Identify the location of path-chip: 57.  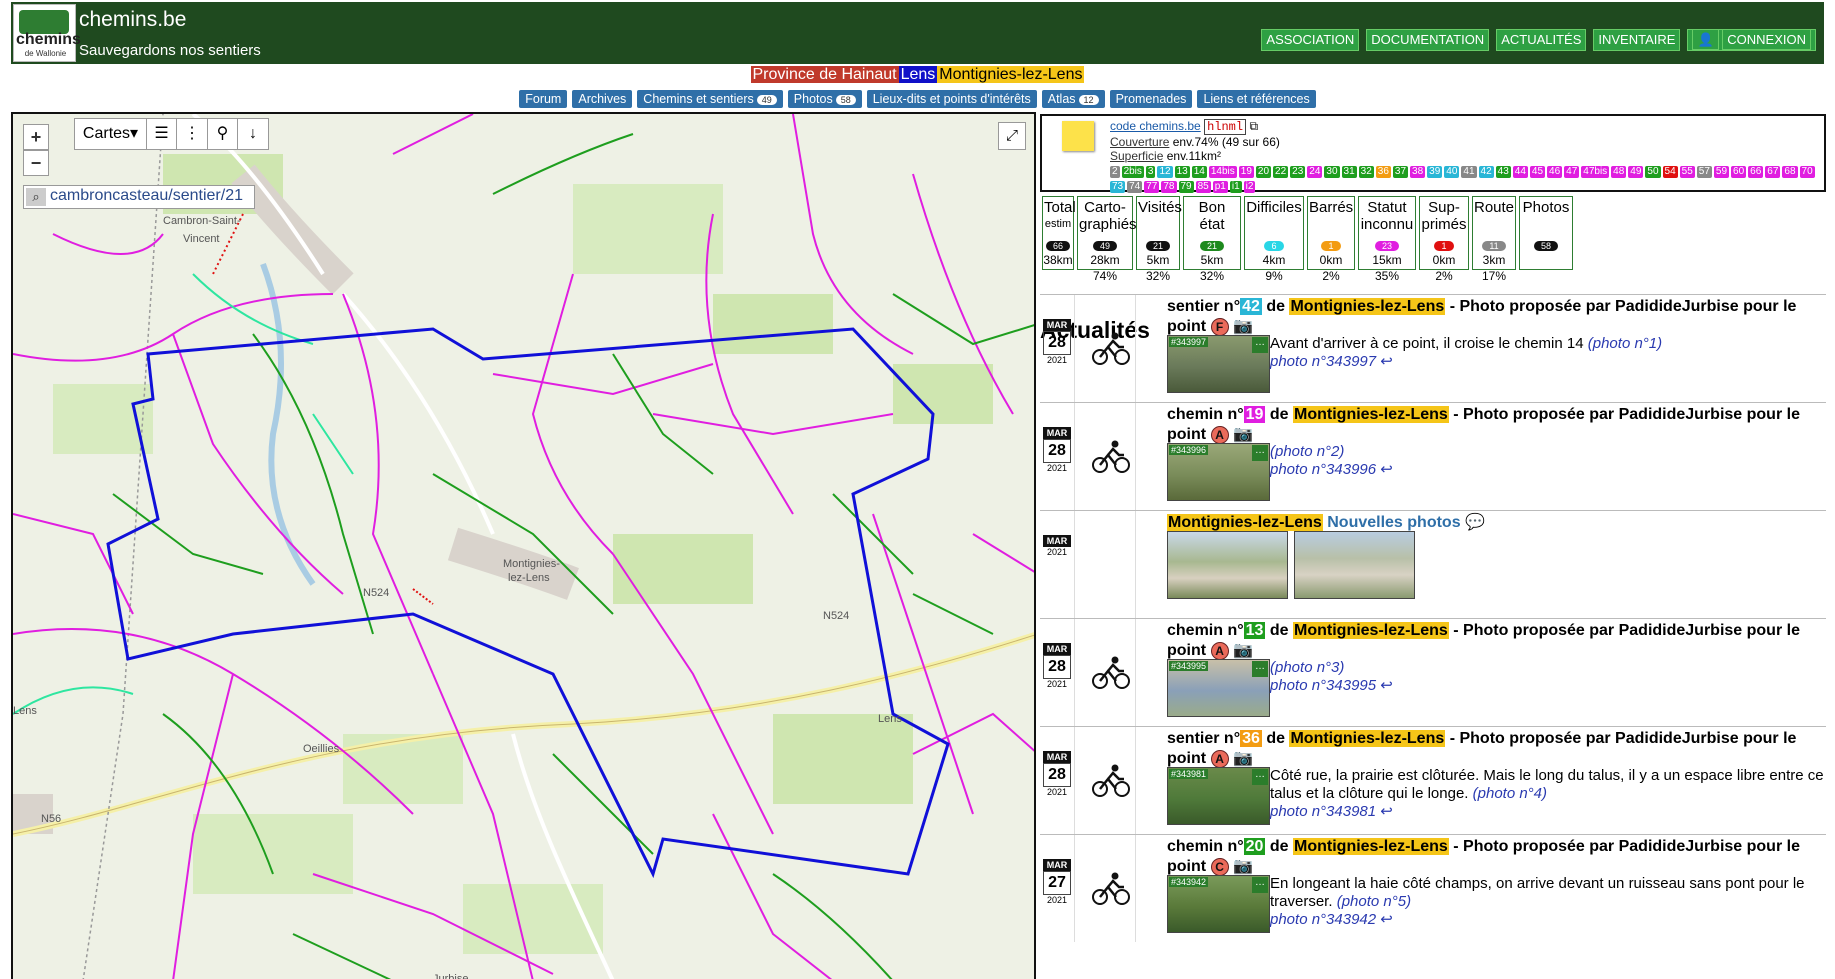
(1704, 172).